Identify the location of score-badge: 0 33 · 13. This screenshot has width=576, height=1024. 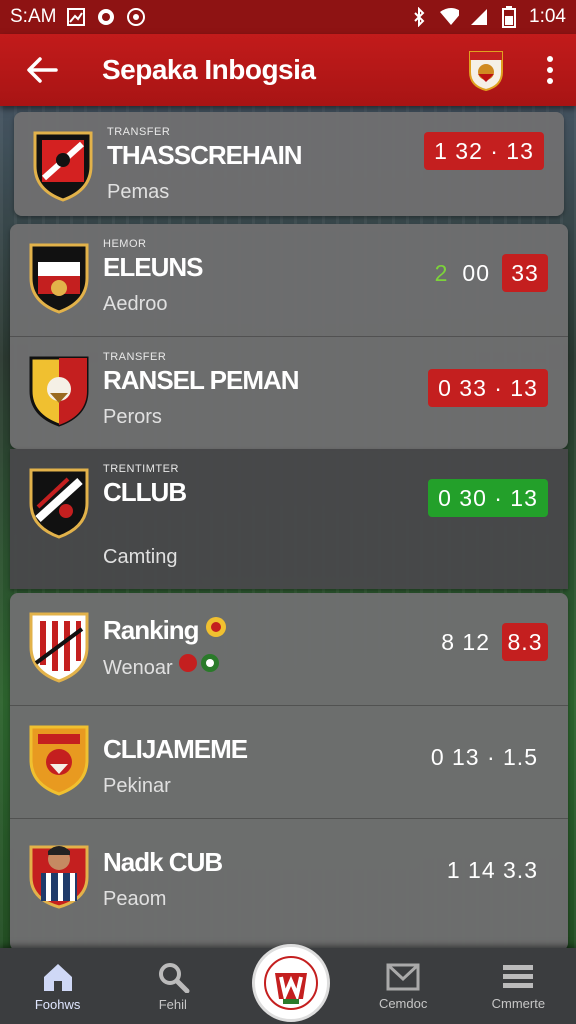
(488, 388).